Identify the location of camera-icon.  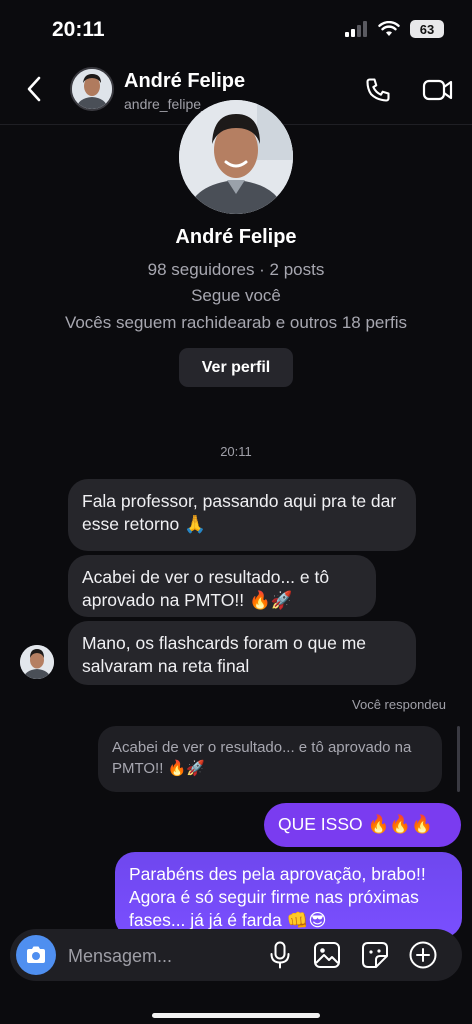
(36, 954).